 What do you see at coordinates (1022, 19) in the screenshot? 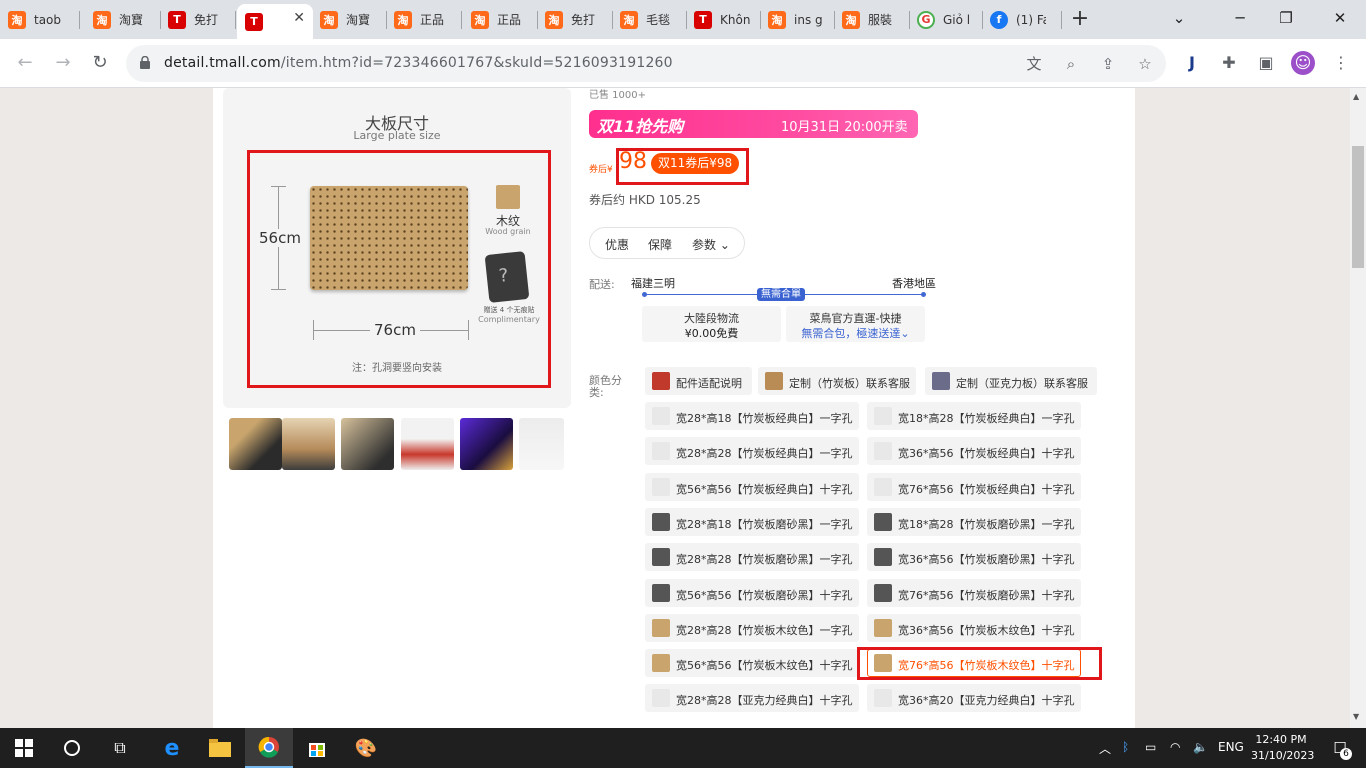
I see `browser-tab-14: f (1) Fa` at bounding box center [1022, 19].